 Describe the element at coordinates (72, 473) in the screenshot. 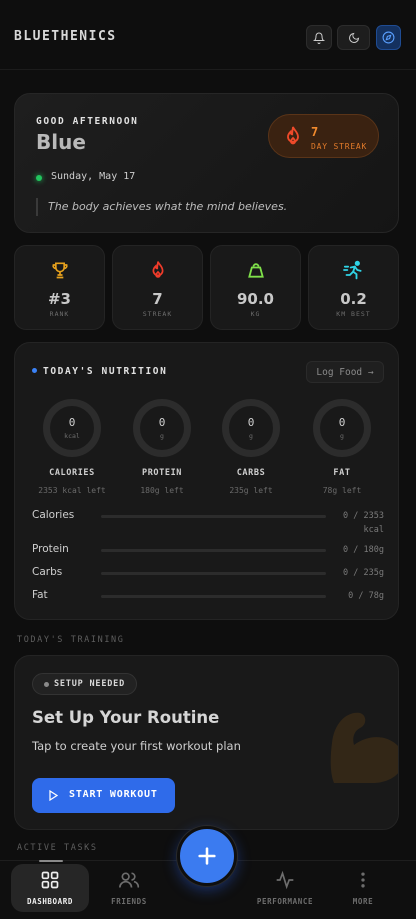

I see `macro-label: CALORIES` at that location.